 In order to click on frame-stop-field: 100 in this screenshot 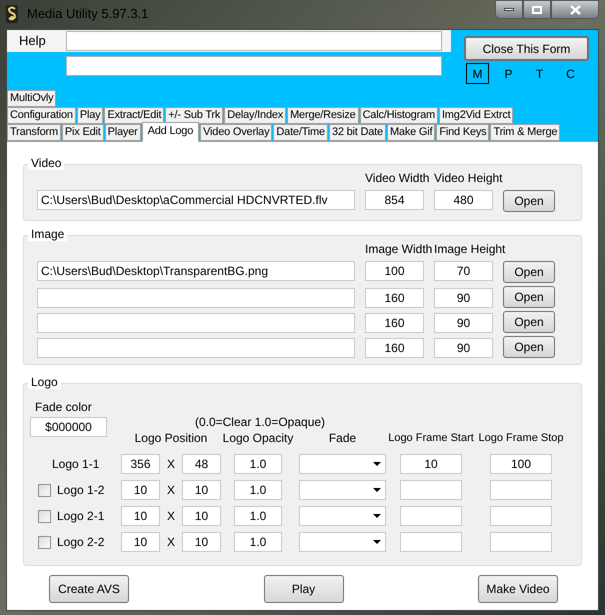, I will do `click(521, 464)`.